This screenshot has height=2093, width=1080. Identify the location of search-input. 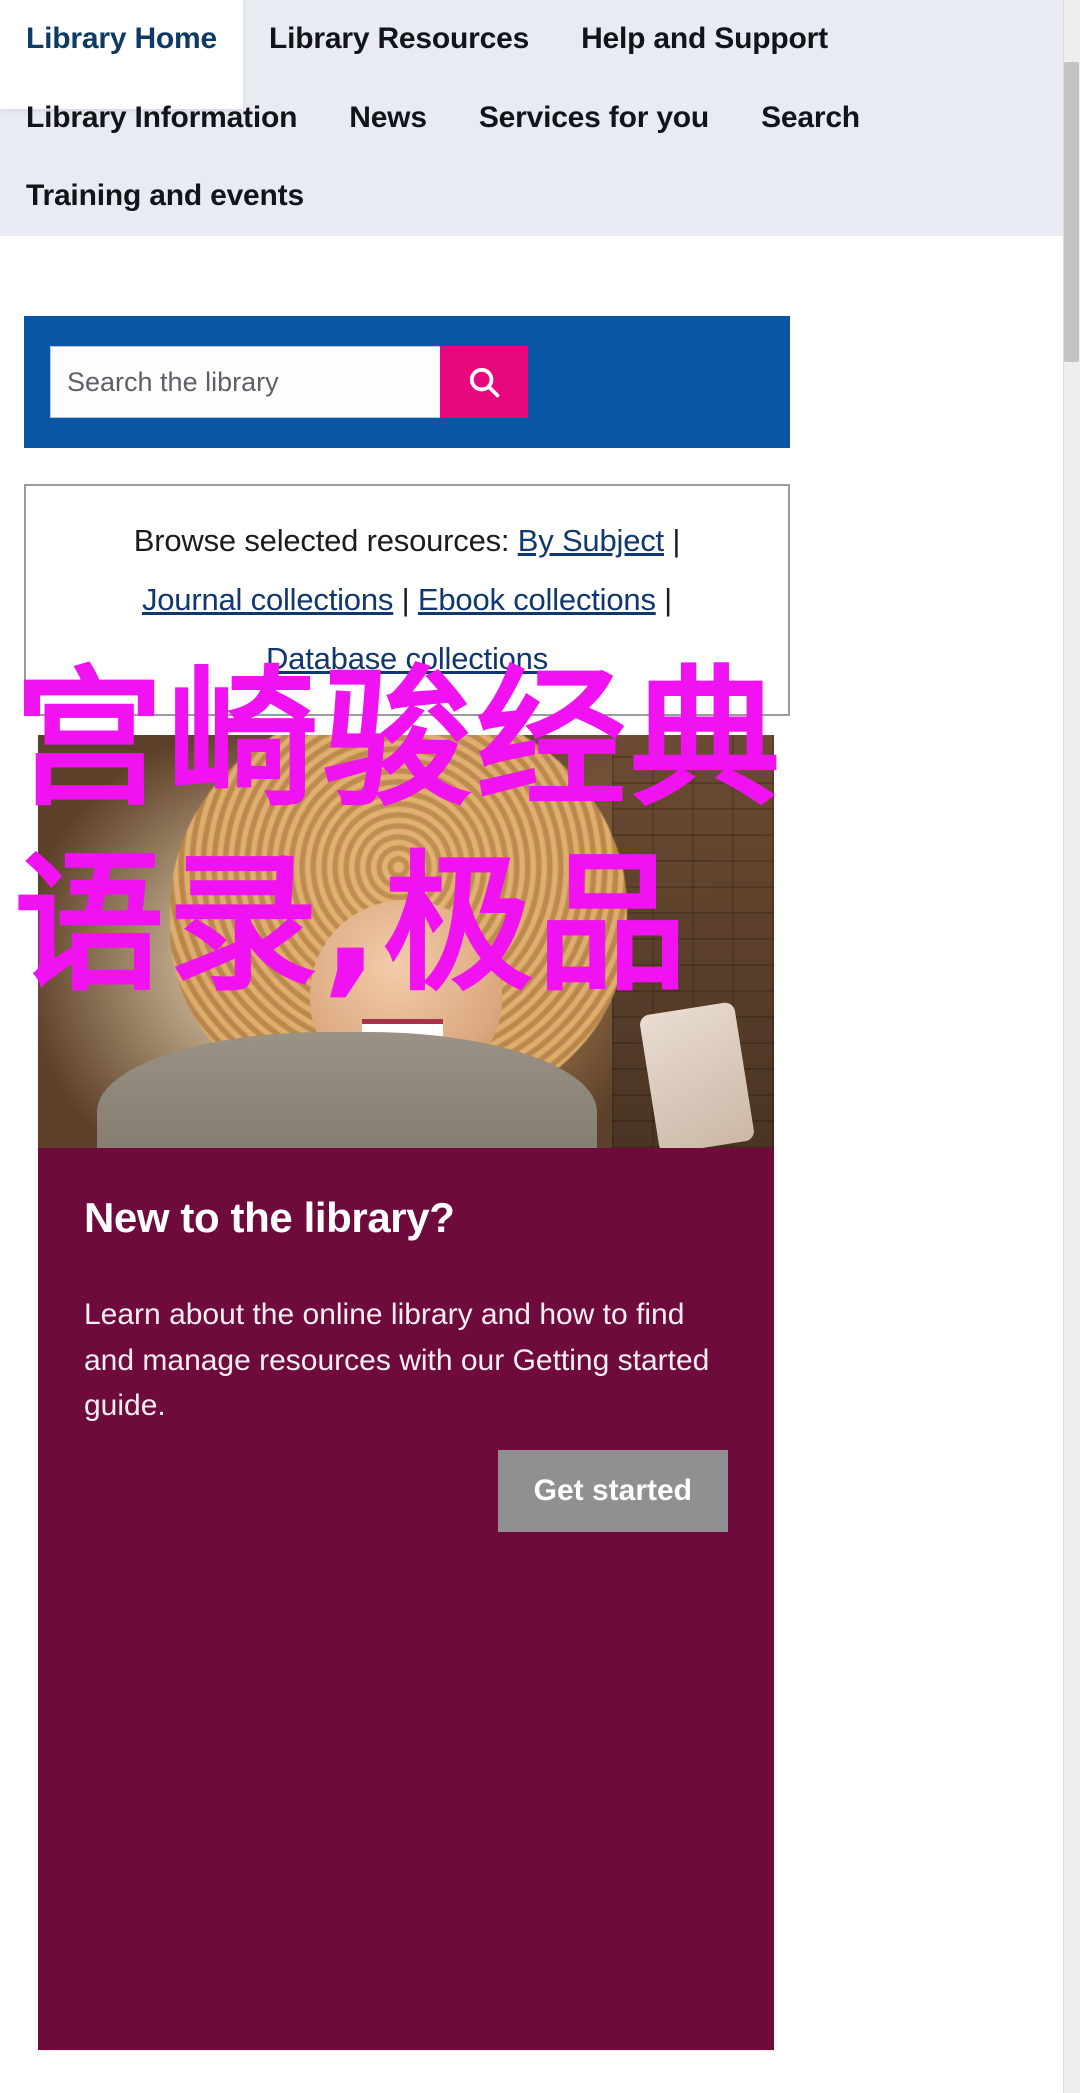
(245, 382).